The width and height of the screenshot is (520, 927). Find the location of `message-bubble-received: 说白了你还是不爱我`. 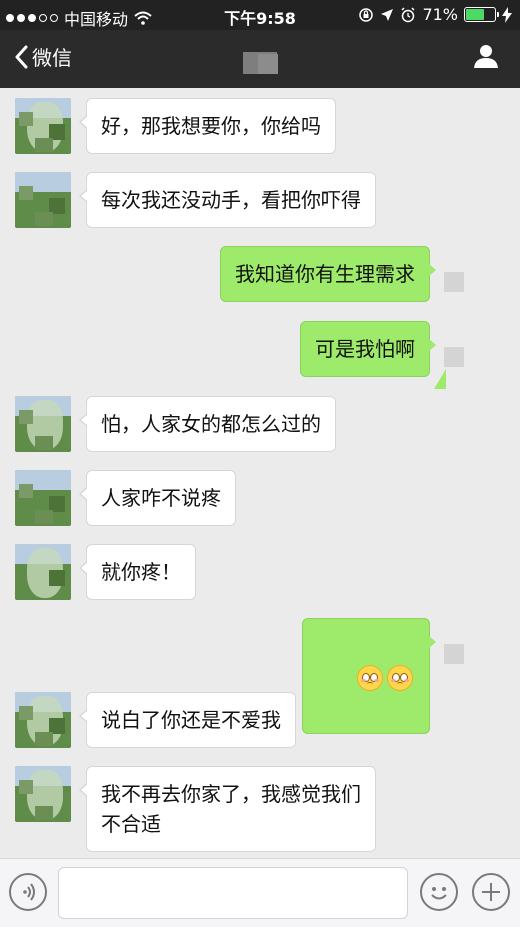

message-bubble-received: 说白了你还是不爱我 is located at coordinates (187, 720).